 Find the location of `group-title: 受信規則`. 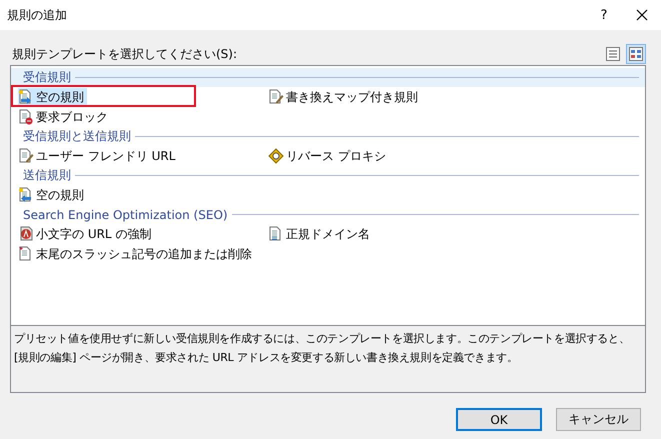

group-title: 受信規則 is located at coordinates (47, 77).